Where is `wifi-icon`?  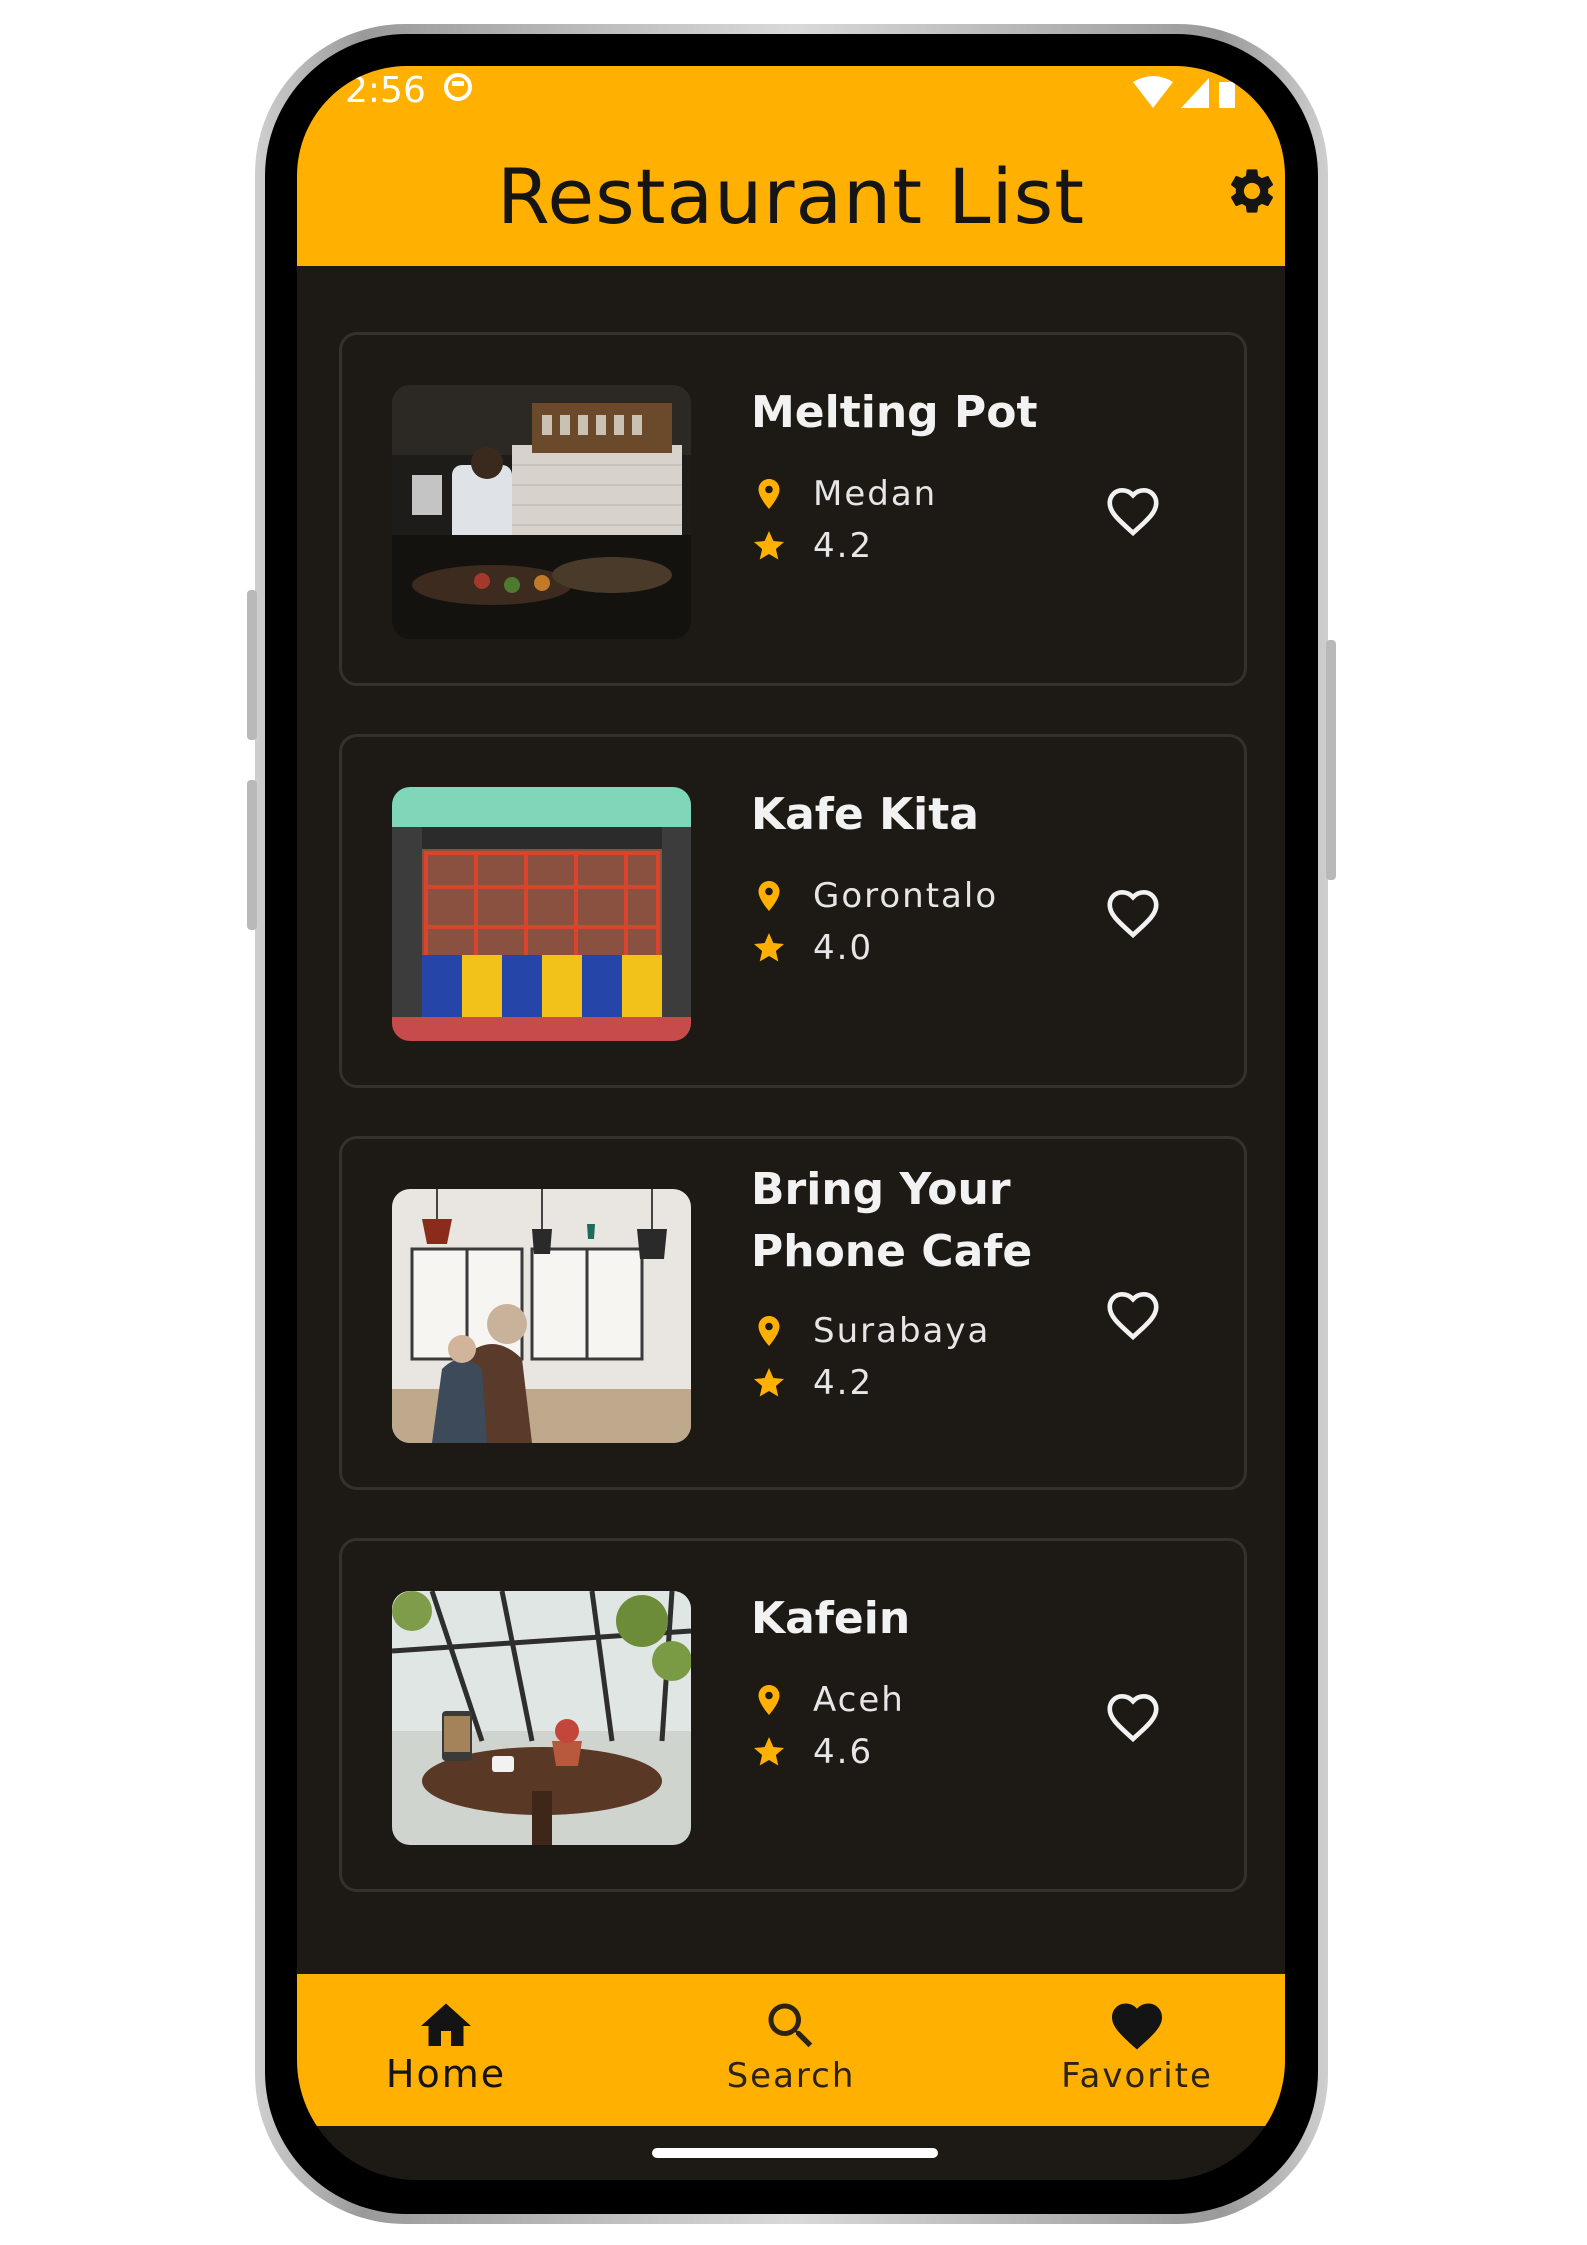
wifi-icon is located at coordinates (1153, 92).